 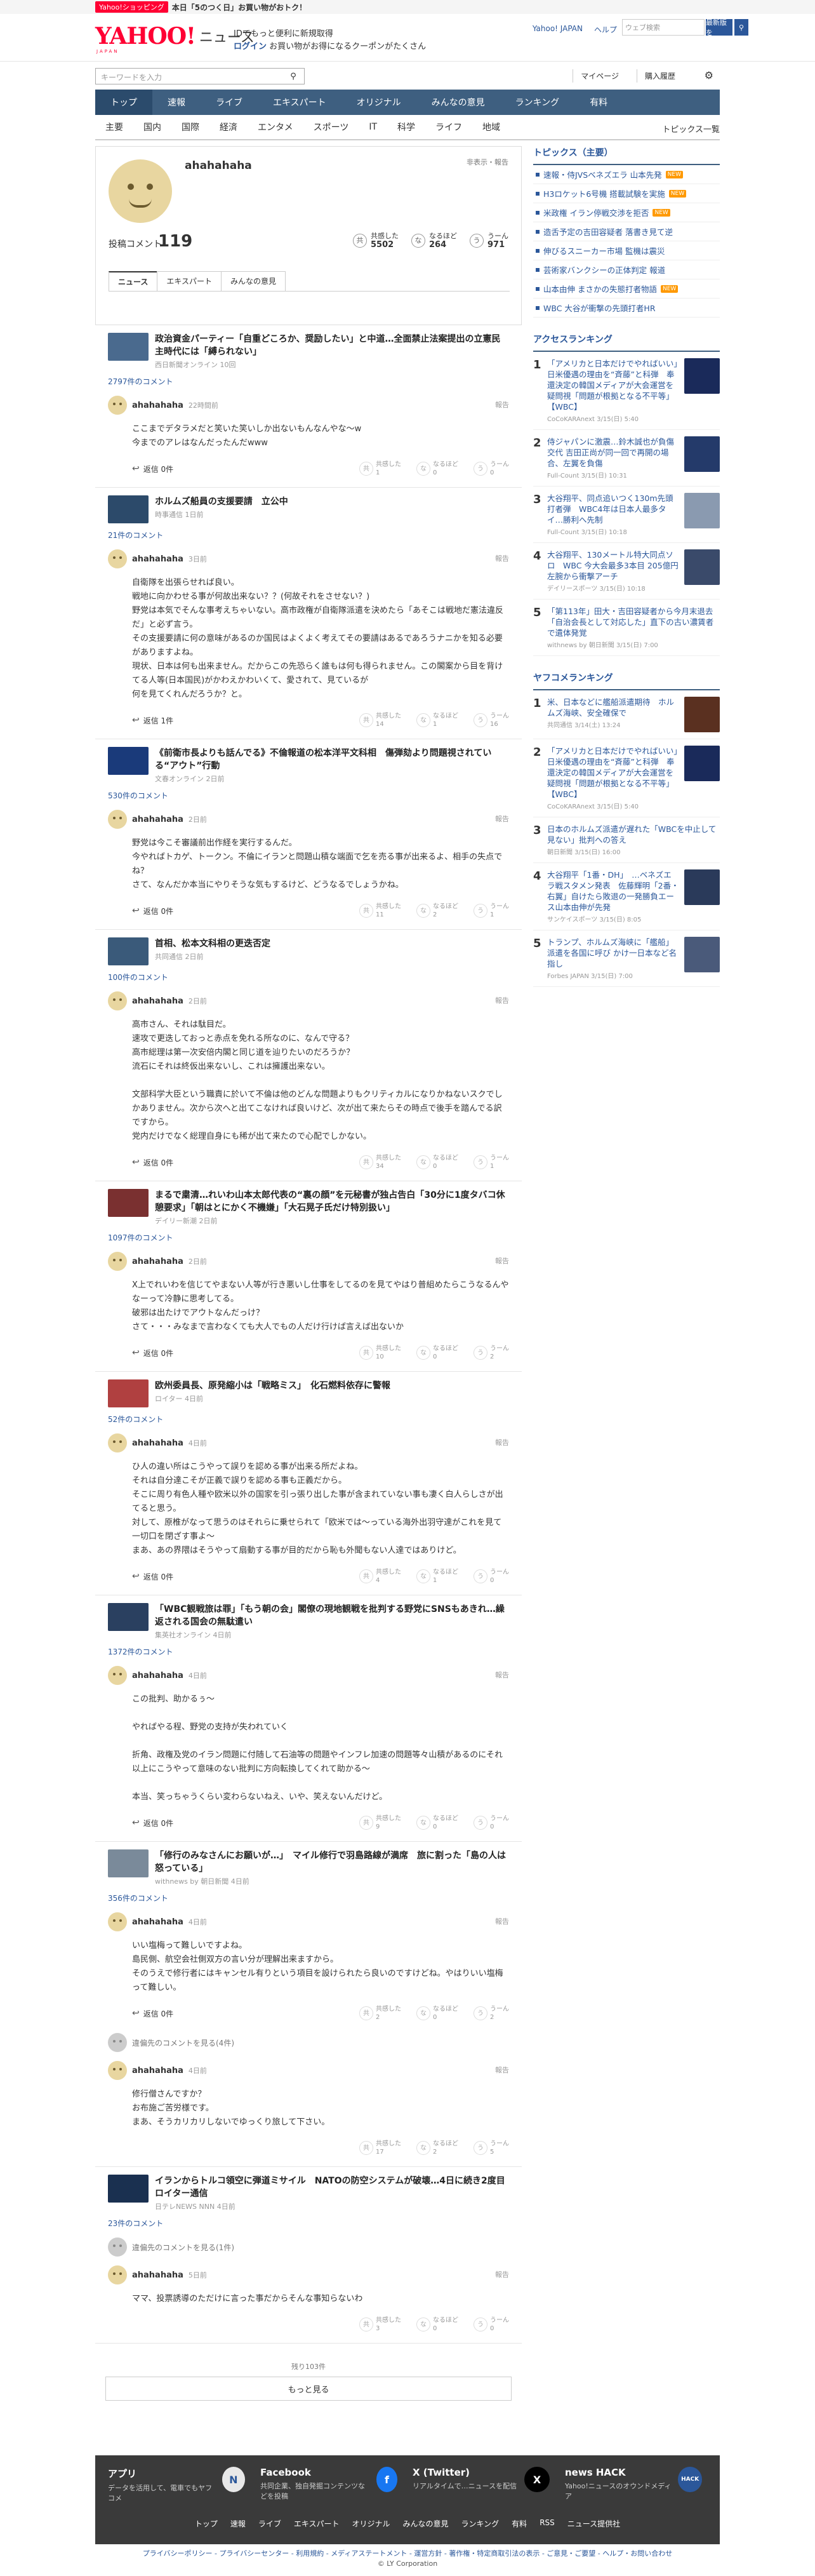 What do you see at coordinates (437, 1577) in the screenshot?
I see `vote-insight-button: ななるほど 1` at bounding box center [437, 1577].